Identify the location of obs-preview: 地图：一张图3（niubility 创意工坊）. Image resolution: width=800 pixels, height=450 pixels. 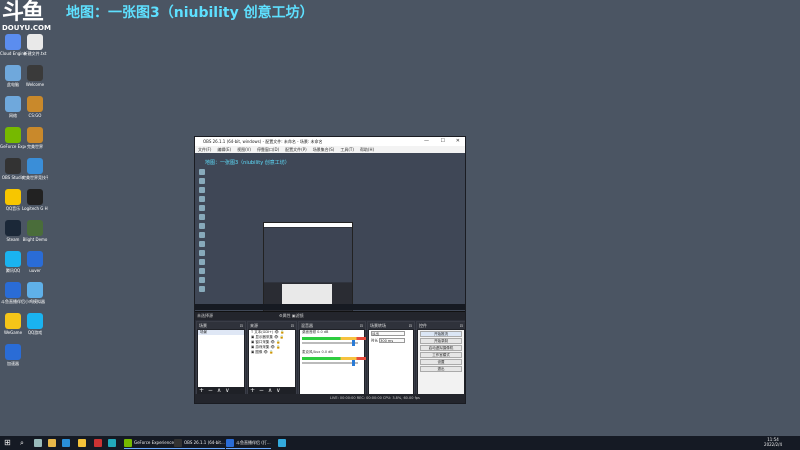
(330, 232).